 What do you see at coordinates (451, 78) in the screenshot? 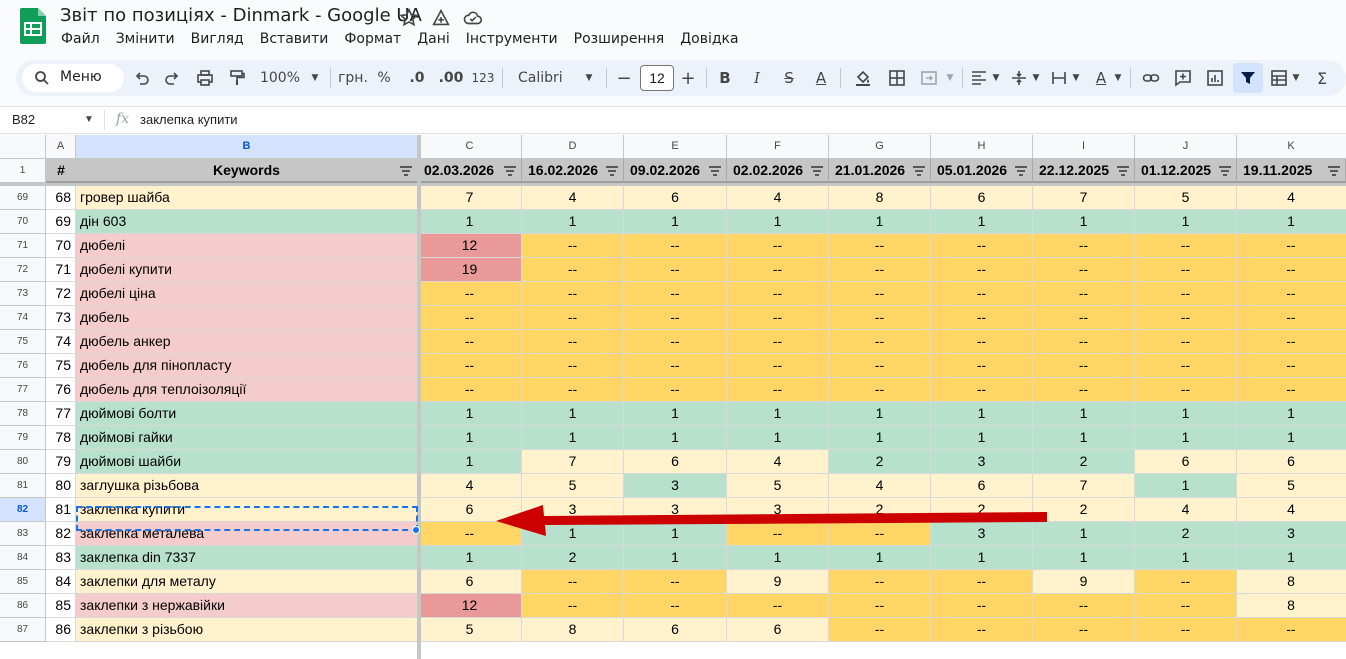
I see `increase-decimals-button: .00` at bounding box center [451, 78].